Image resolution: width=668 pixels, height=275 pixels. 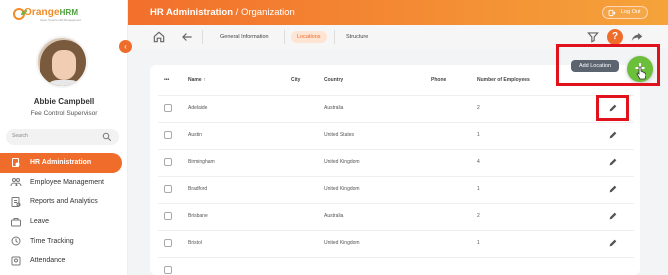 What do you see at coordinates (608, 65) in the screenshot?
I see `highlight-box-add-location` at bounding box center [608, 65].